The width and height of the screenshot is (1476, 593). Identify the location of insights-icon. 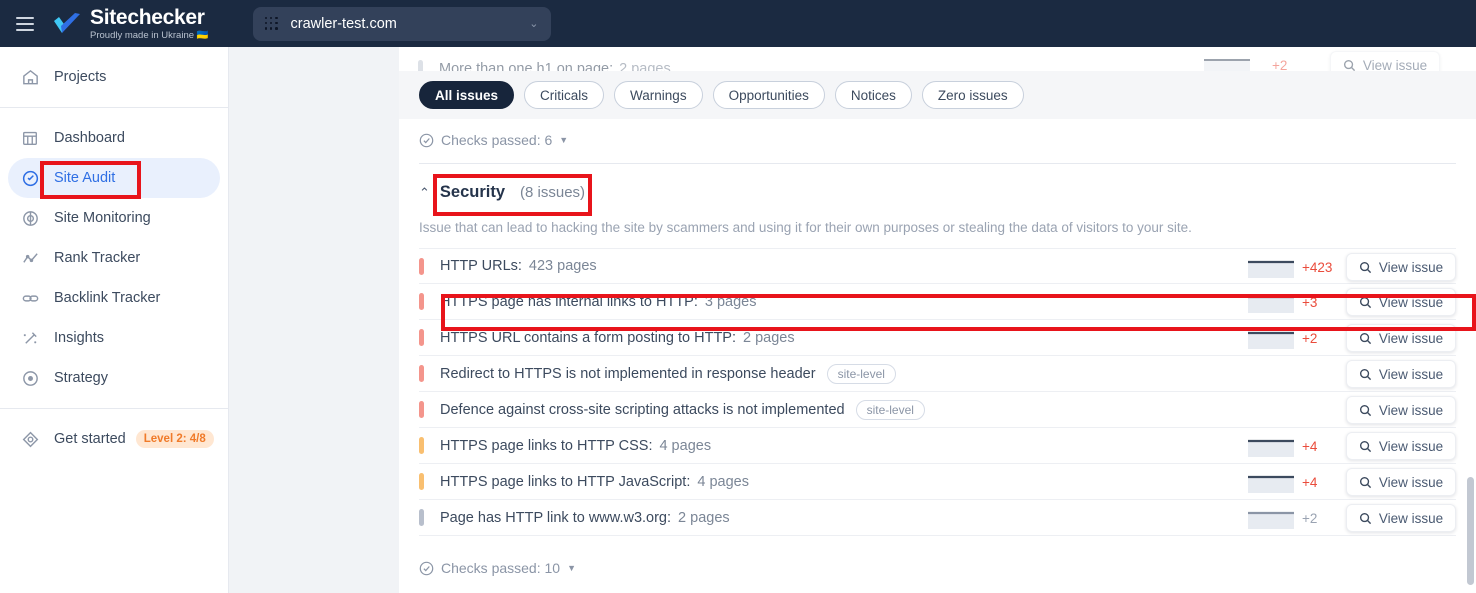
(30, 338).